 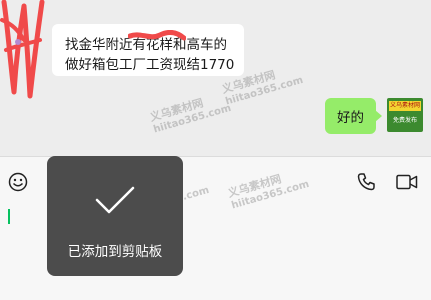 What do you see at coordinates (404, 105) in the screenshot?
I see `my-avatar-top-text: 义乌素材网` at bounding box center [404, 105].